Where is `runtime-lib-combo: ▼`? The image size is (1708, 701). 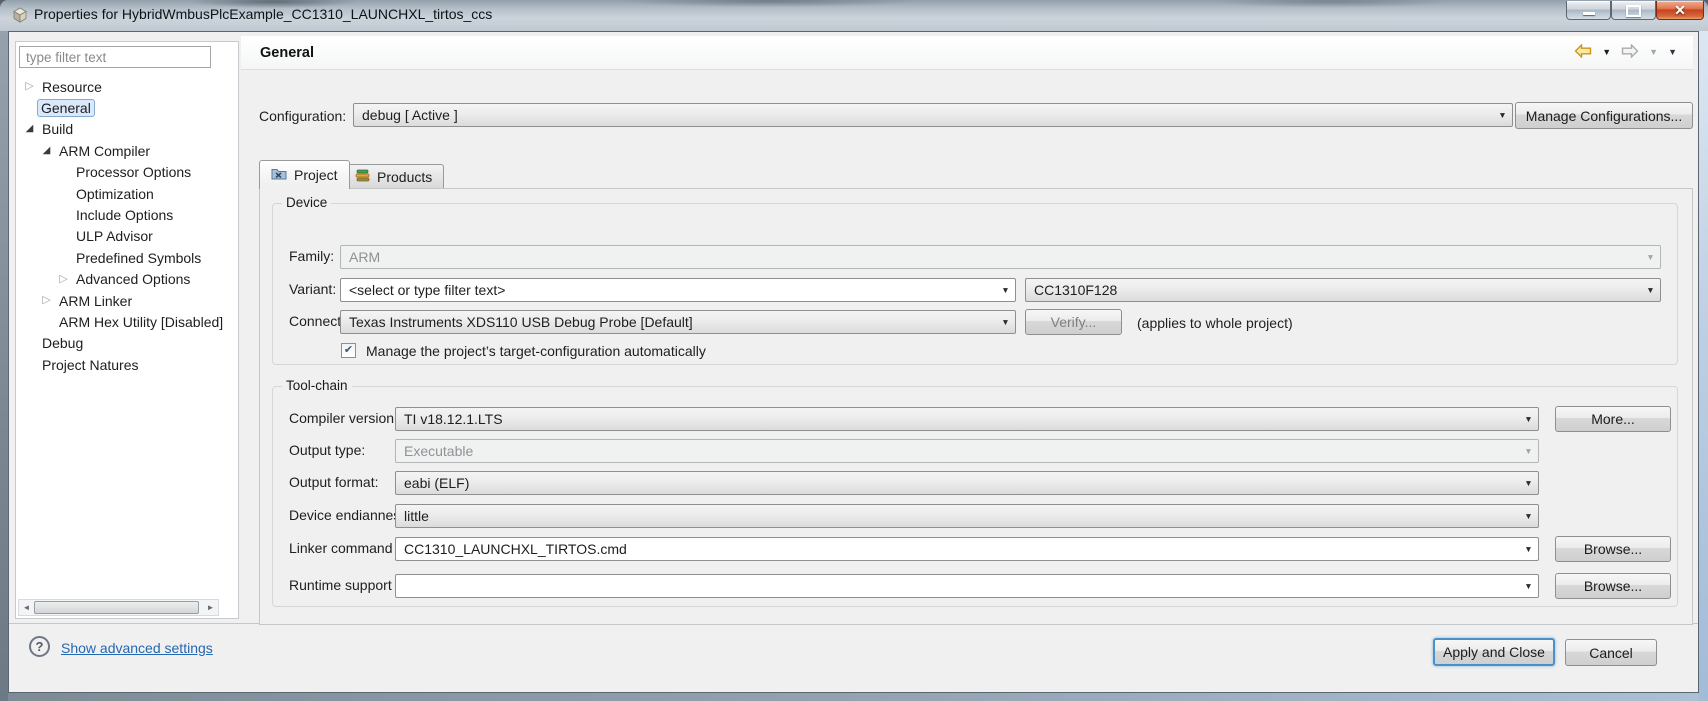
runtime-lib-combo: ▼ is located at coordinates (967, 586).